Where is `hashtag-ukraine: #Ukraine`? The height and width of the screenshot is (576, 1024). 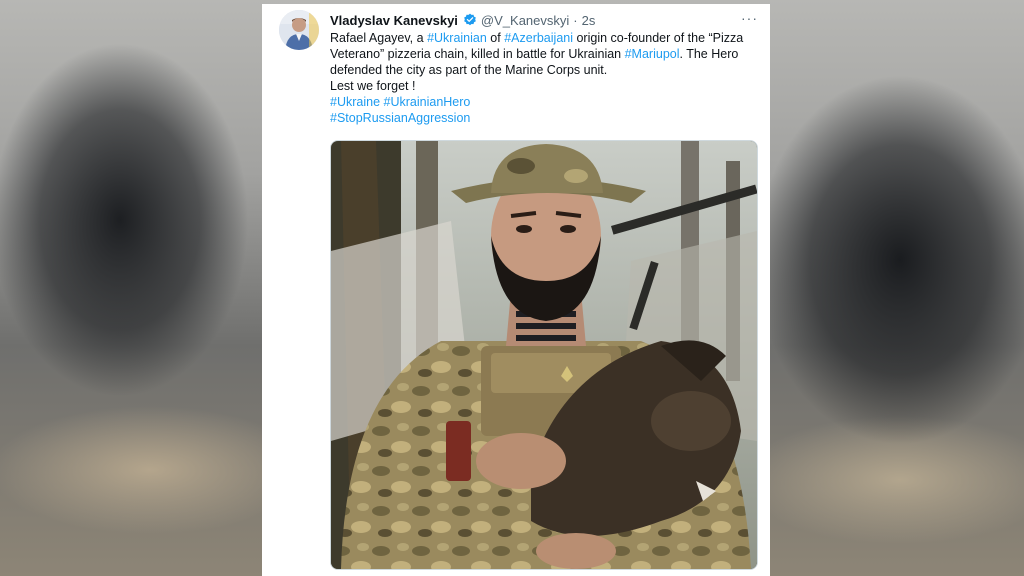
hashtag-ukraine: #Ukraine is located at coordinates (355, 102).